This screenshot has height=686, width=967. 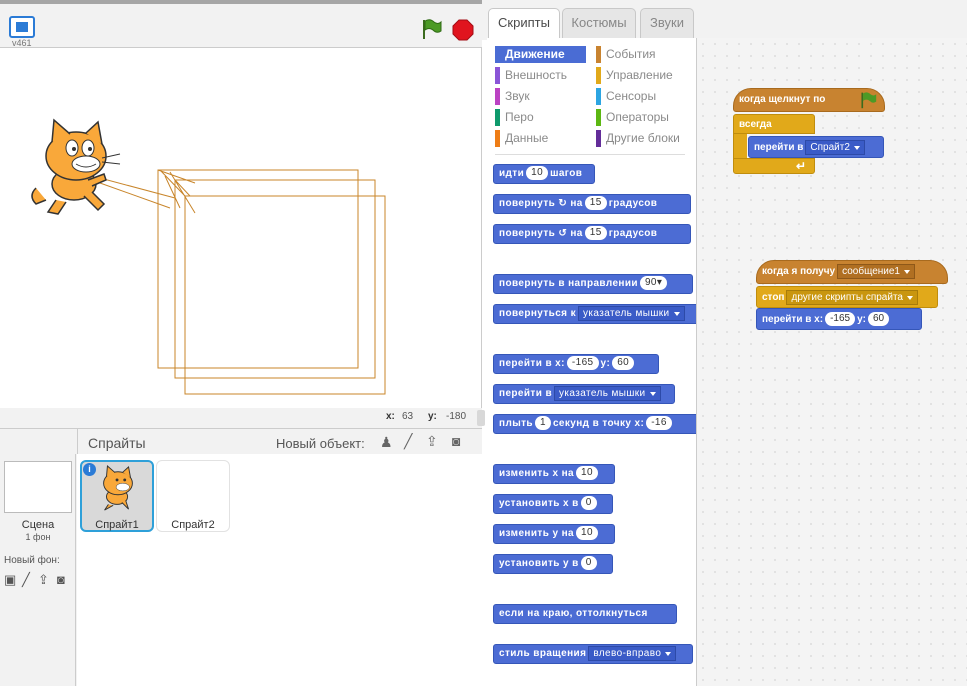 What do you see at coordinates (593, 284) in the screenshot?
I see `block-point-direction: повернуть в направлении 90▾` at bounding box center [593, 284].